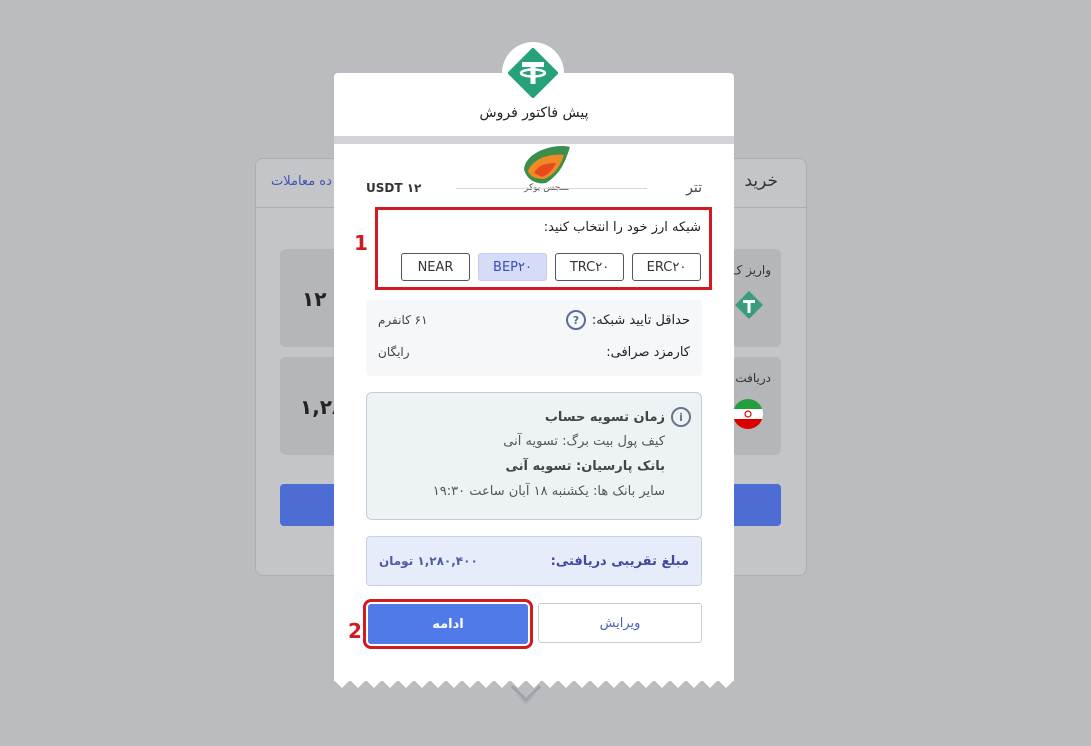  What do you see at coordinates (640, 320) in the screenshot?
I see `min-confirm-label: حداقل تایید شبکه:` at bounding box center [640, 320].